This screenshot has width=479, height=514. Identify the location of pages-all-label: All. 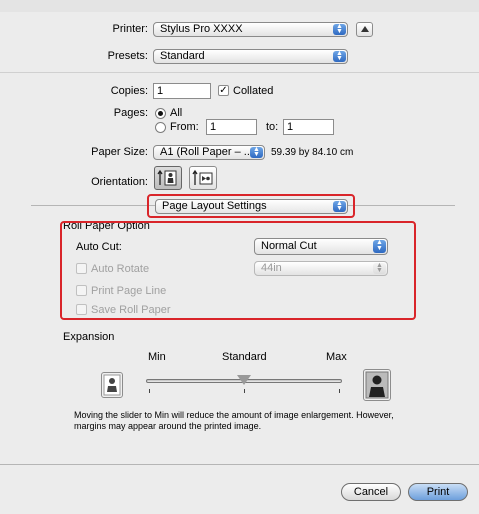
(176, 113).